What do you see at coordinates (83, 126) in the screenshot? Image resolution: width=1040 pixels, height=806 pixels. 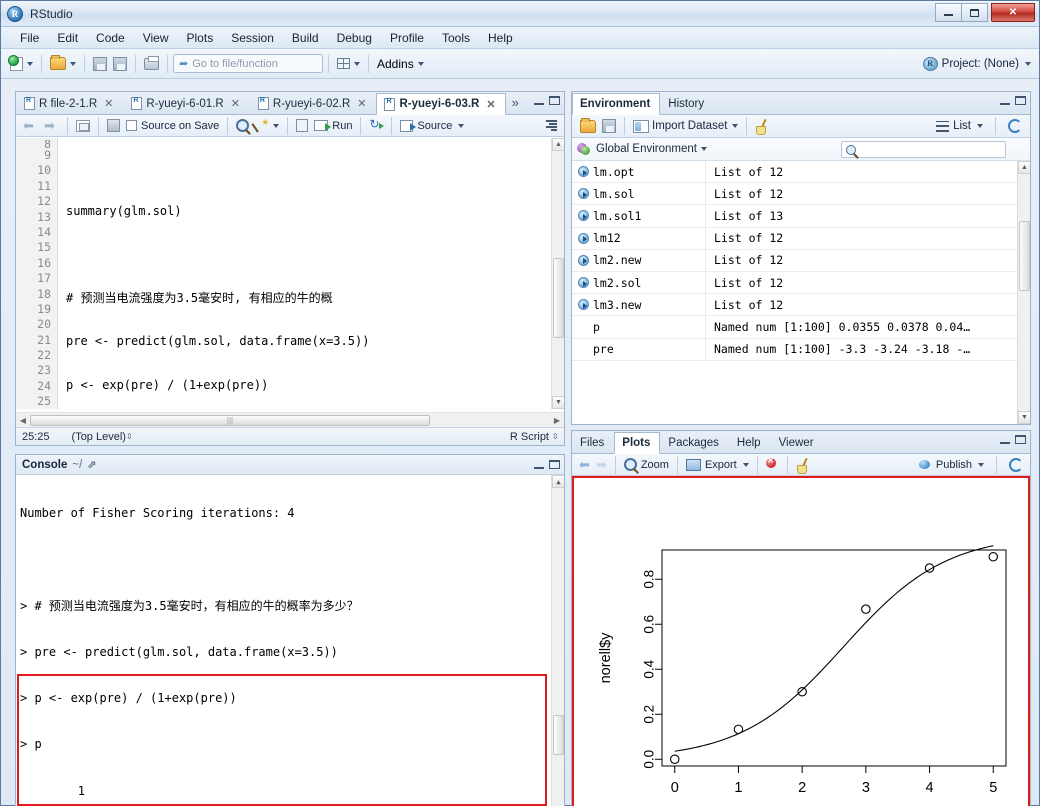 I see `show-in-new-window-button` at bounding box center [83, 126].